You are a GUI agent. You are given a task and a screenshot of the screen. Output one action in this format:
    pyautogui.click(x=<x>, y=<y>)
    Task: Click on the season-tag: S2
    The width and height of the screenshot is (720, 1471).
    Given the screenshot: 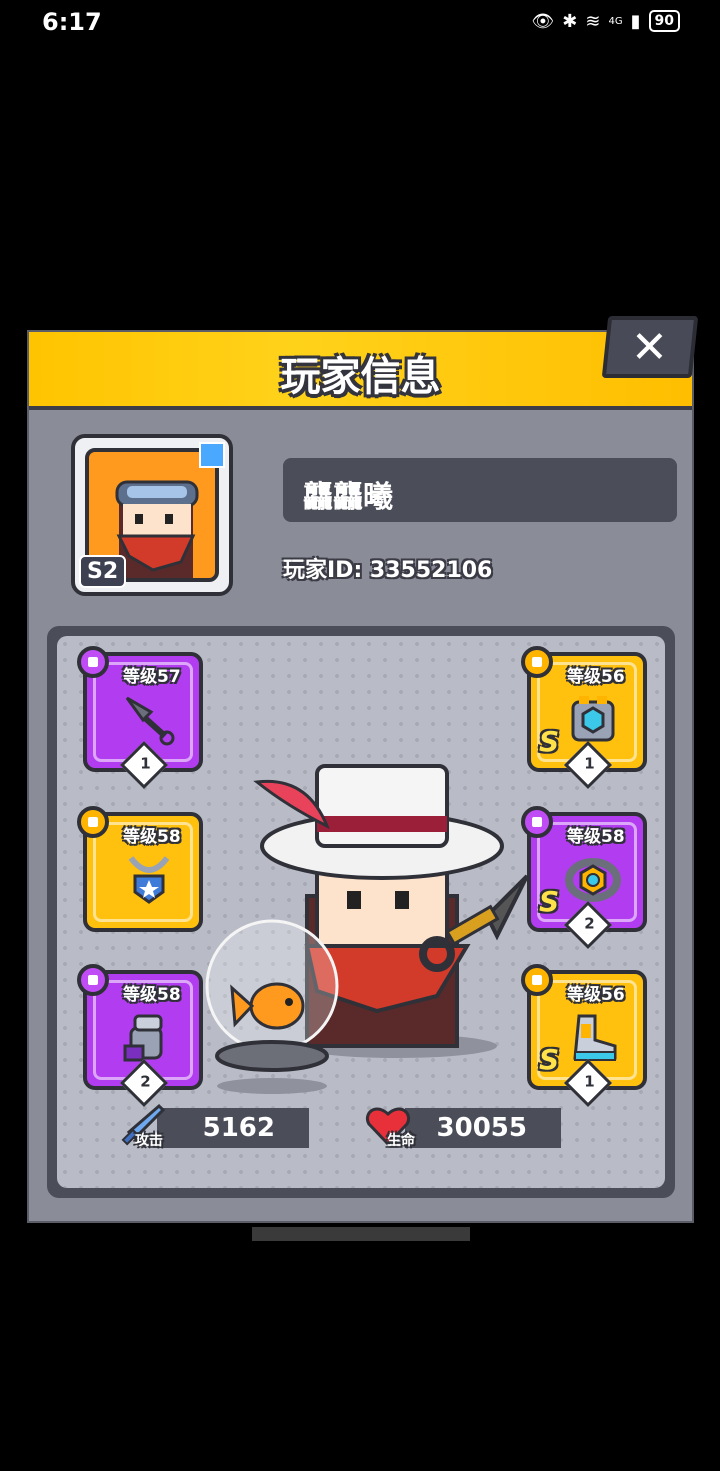 What is the action you would take?
    pyautogui.click(x=103, y=571)
    